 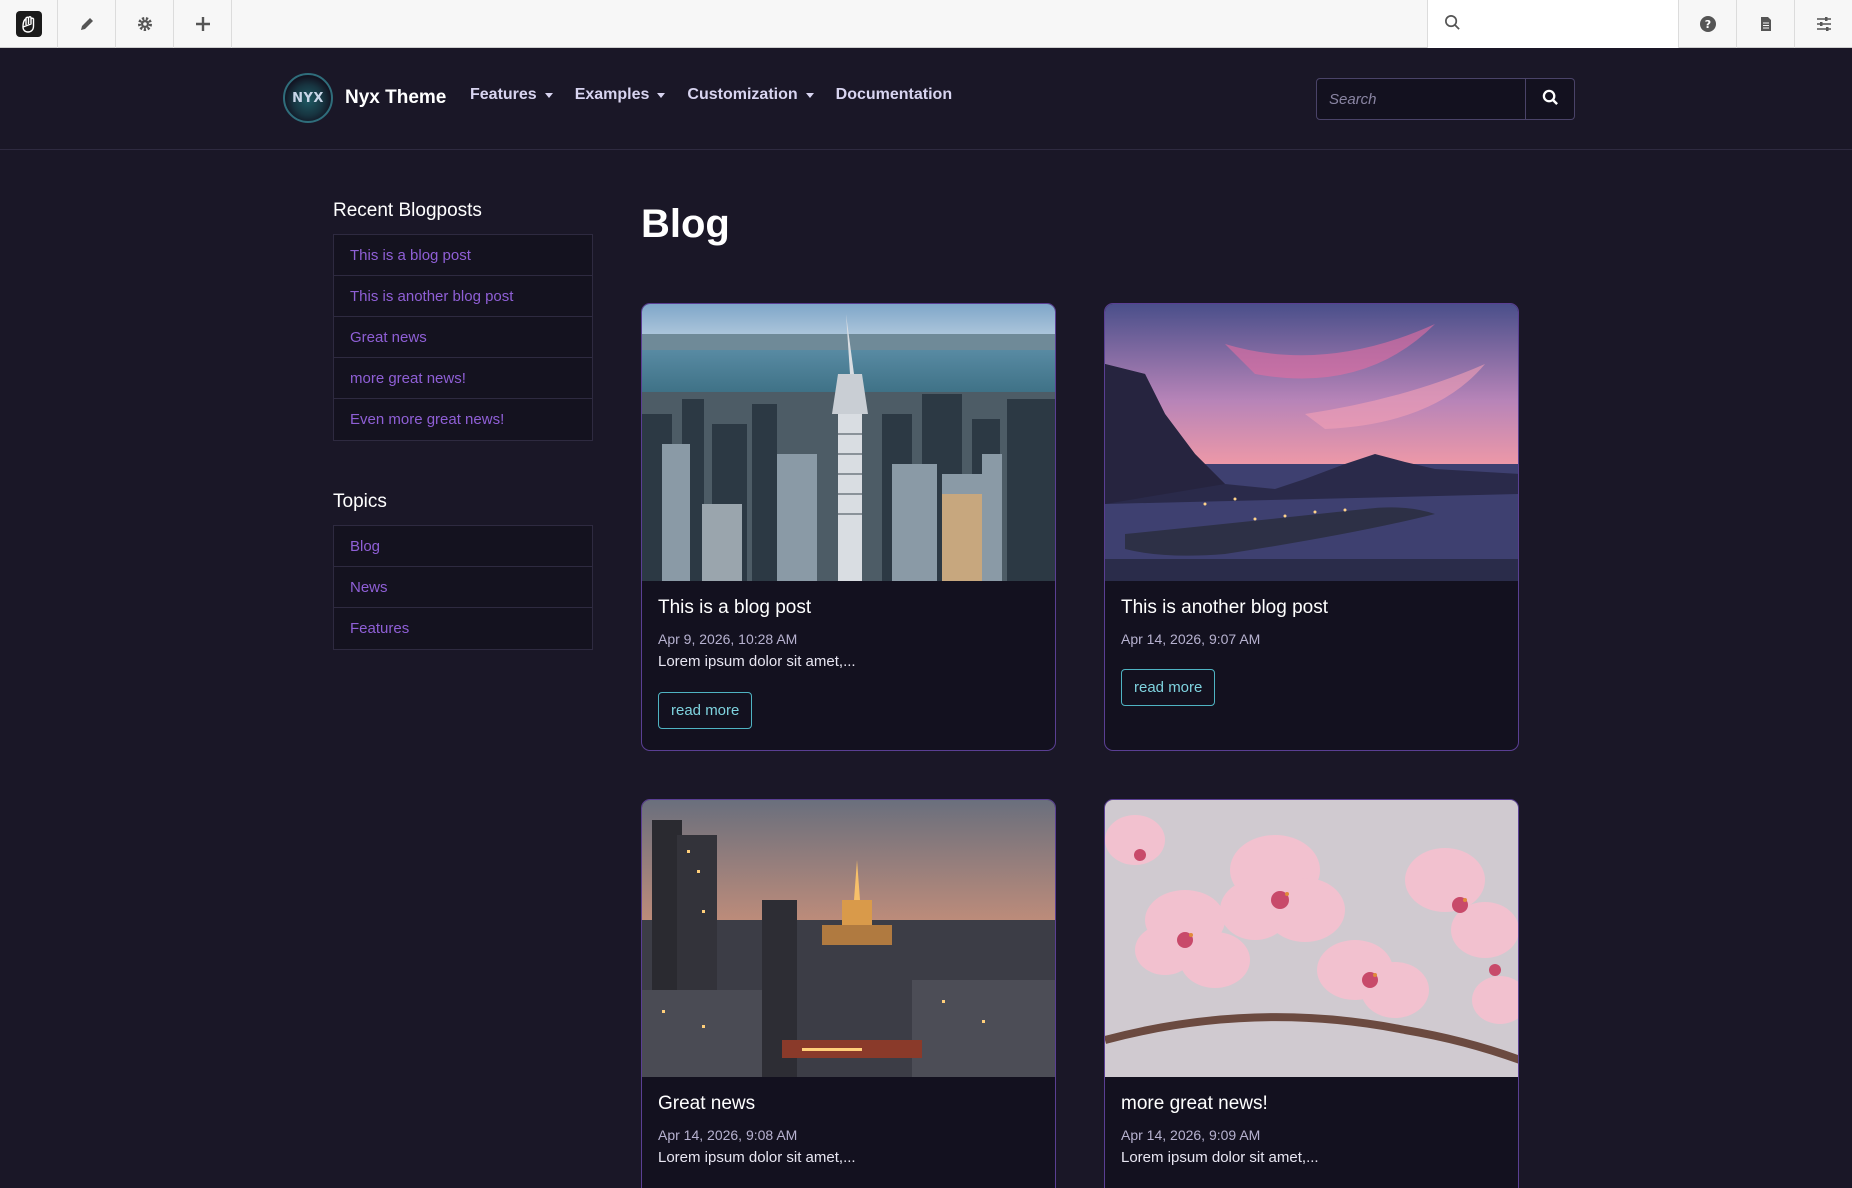 I want to click on card-title: This is another blog post, so click(x=1311, y=611).